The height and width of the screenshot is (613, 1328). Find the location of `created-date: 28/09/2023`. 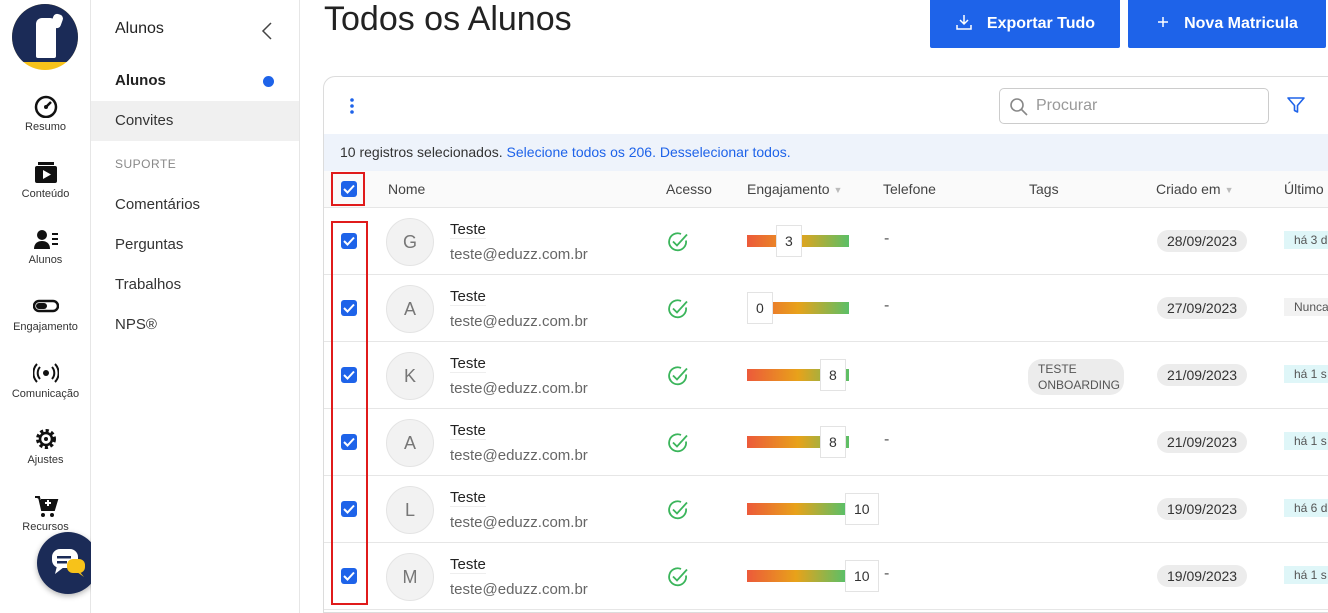

created-date: 28/09/2023 is located at coordinates (1202, 241).